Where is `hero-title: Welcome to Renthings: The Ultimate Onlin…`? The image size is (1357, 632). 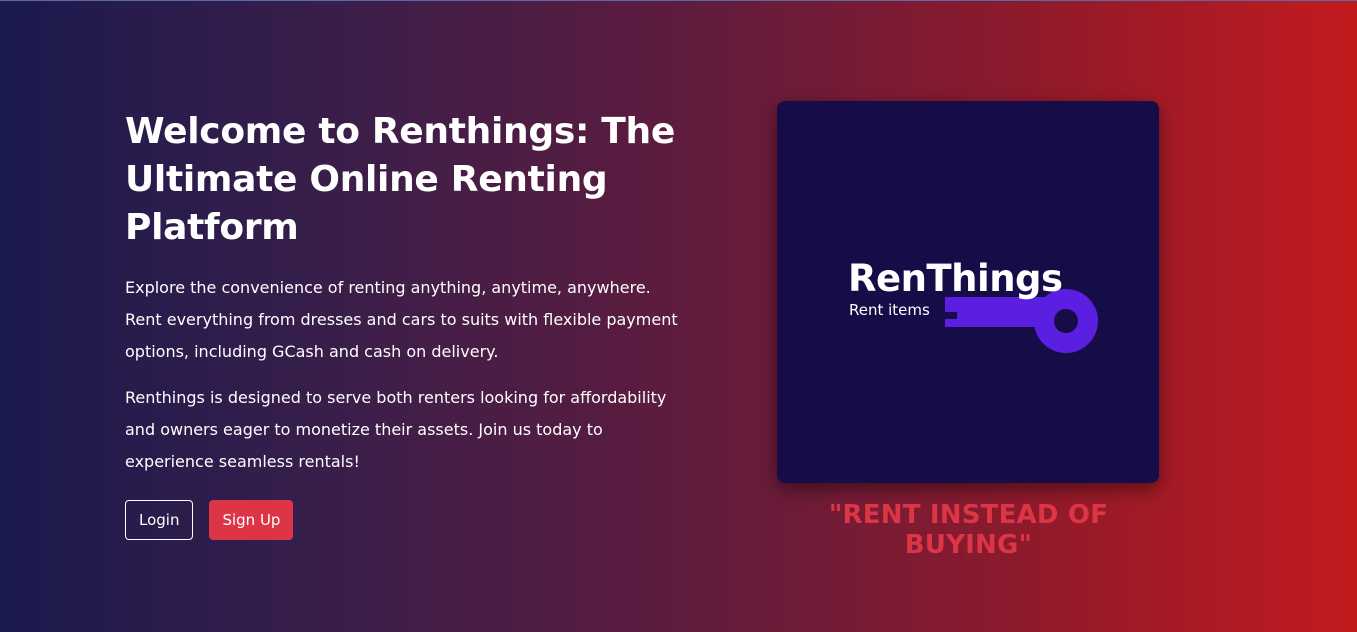 hero-title: Welcome to Renthings: The Ultimate Onlin… is located at coordinates (400, 179).